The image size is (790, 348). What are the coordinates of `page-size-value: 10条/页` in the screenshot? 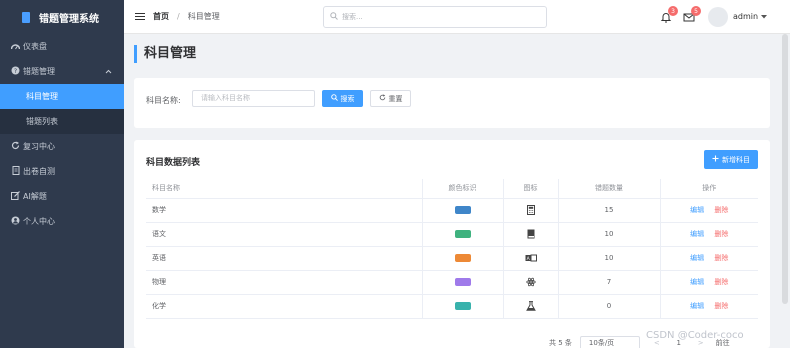 It's located at (601, 343).